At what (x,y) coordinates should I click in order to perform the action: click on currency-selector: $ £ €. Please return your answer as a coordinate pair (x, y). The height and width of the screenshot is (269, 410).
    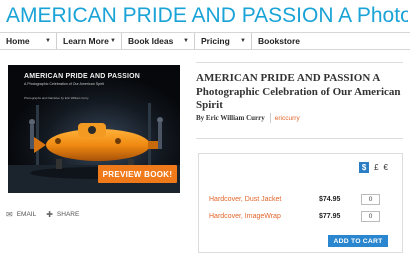
    Looking at the image, I should click on (373, 167).